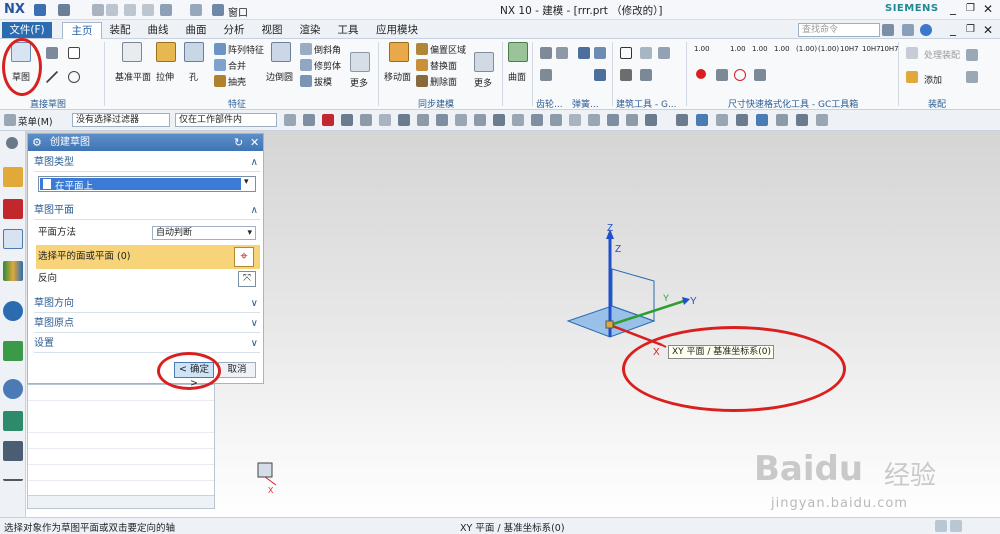 Image resolution: width=1000 pixels, height=534 pixels. I want to click on dim-tool-1: 1.00, so click(702, 49).